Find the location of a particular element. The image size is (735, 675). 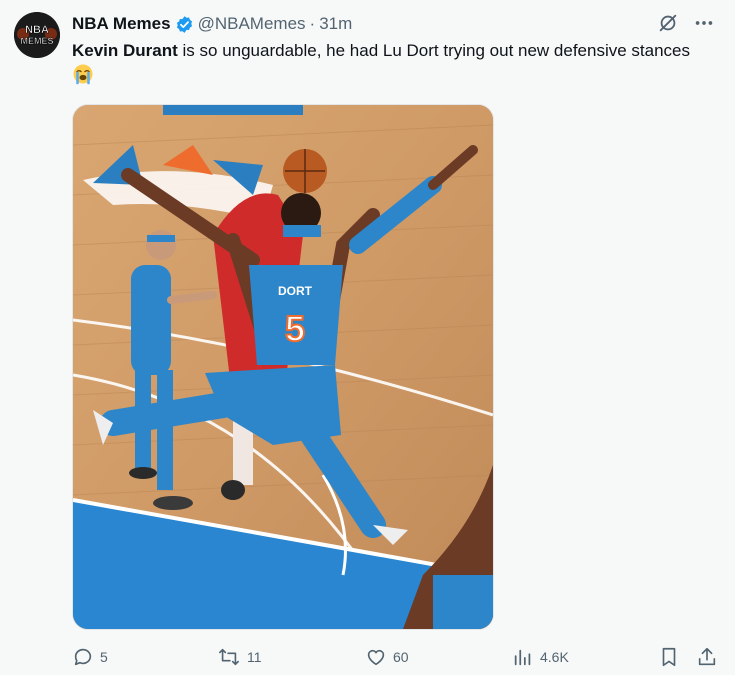

jersey-number: 5 is located at coordinates (295, 328).